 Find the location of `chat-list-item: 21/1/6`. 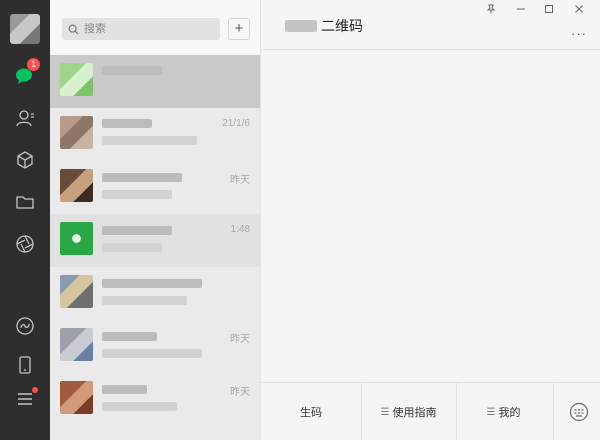

chat-list-item: 21/1/6 is located at coordinates (155, 134).